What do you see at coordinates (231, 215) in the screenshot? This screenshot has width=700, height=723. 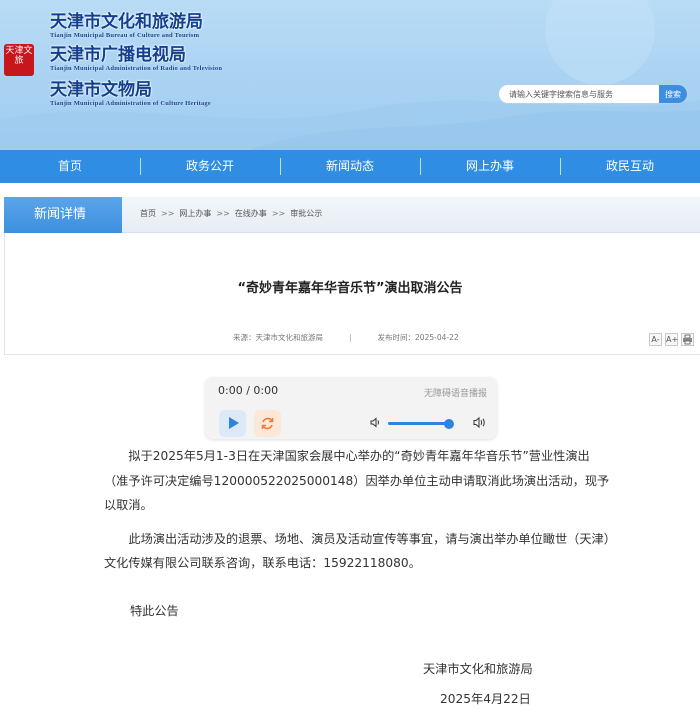 I see `breadcrumb: 首页 >> 网上办事 >> 在线办事 >> 审批公示` at bounding box center [231, 215].